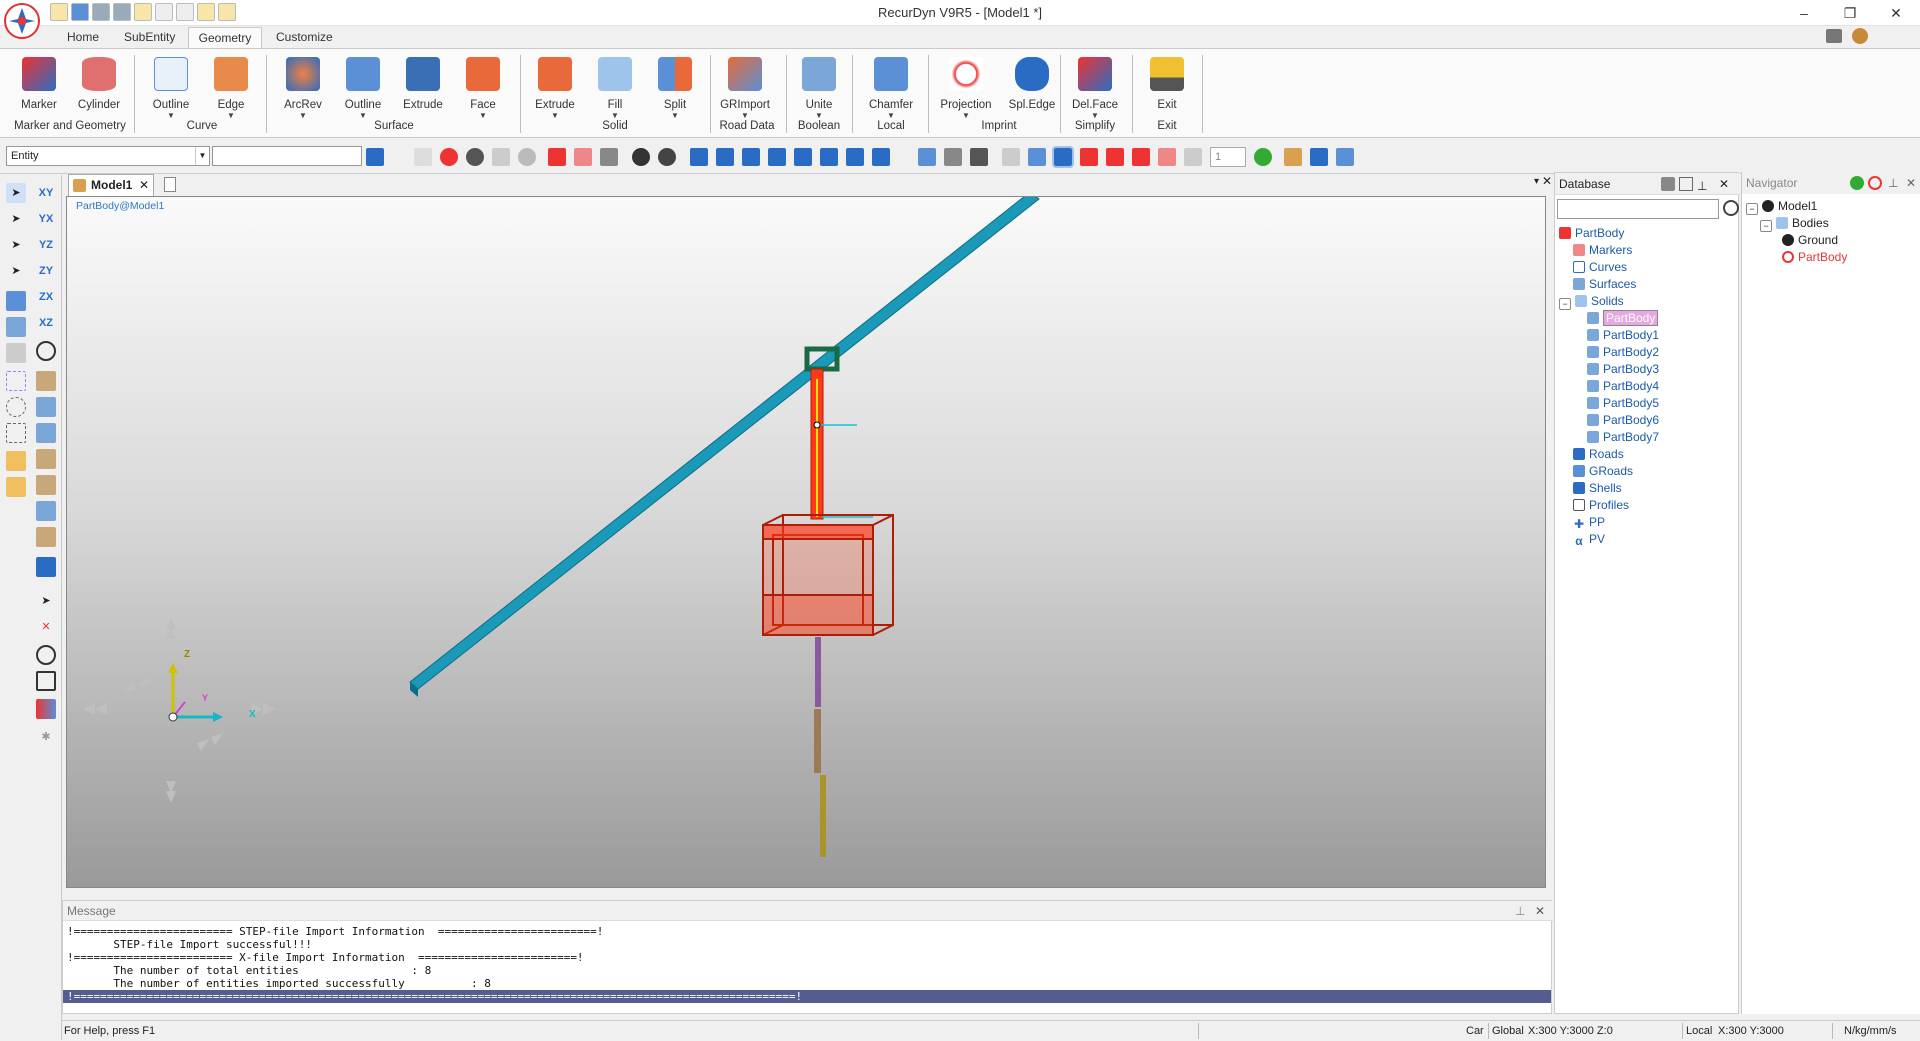  Describe the element at coordinates (583, 157) in the screenshot. I see `fit-selected-icon` at that location.